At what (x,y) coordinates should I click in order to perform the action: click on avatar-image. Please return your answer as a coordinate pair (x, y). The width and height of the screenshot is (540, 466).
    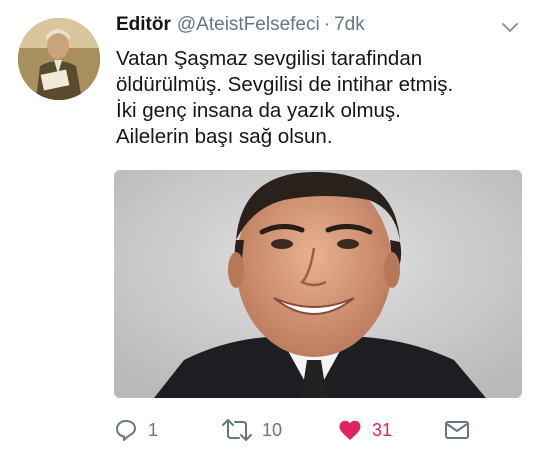
    Looking at the image, I should click on (59, 59).